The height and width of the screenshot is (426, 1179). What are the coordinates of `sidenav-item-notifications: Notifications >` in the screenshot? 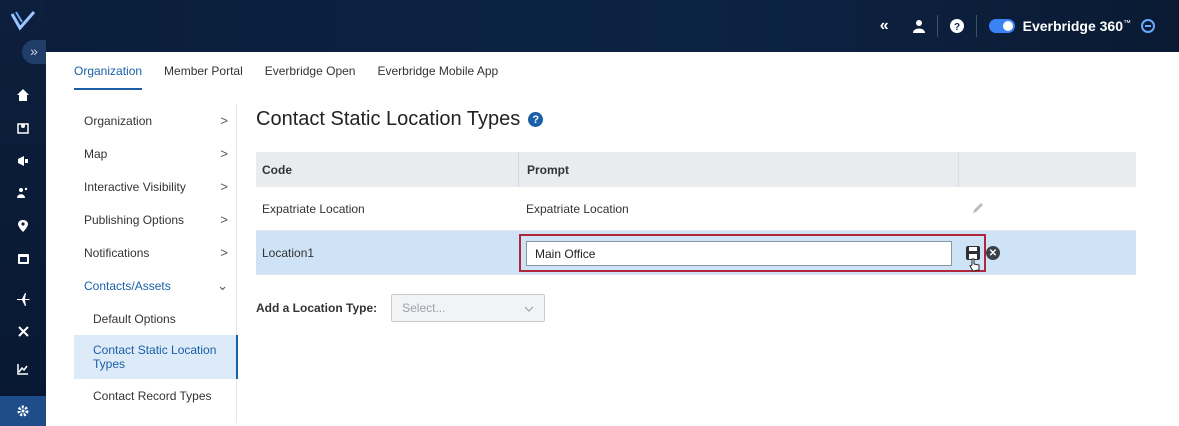 It's located at (156, 252).